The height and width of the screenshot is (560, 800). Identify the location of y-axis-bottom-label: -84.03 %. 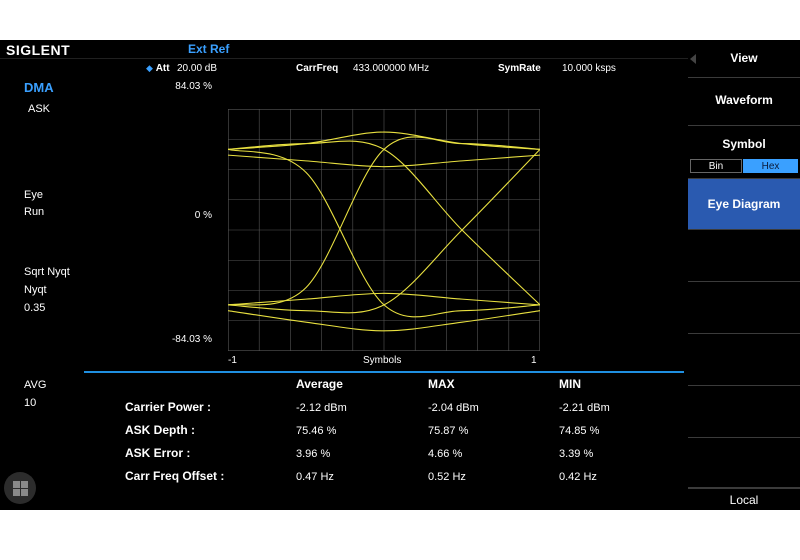
(191, 339).